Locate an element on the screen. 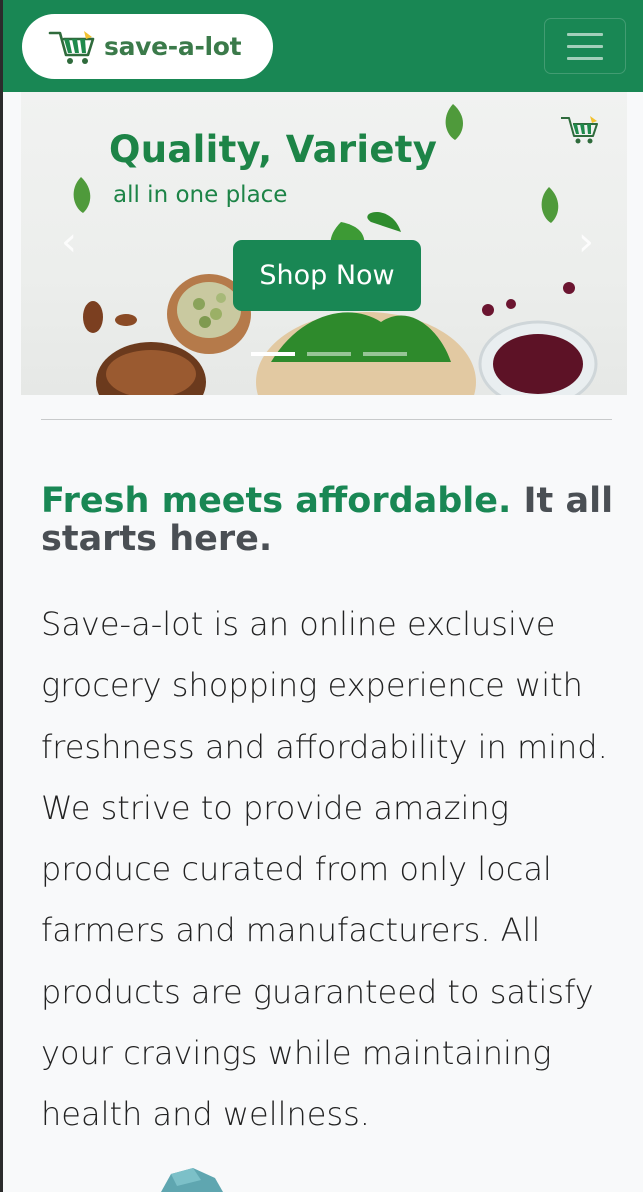 The height and width of the screenshot is (1192, 643). headline-green-part: Fresh meets affordable. is located at coordinates (276, 501).